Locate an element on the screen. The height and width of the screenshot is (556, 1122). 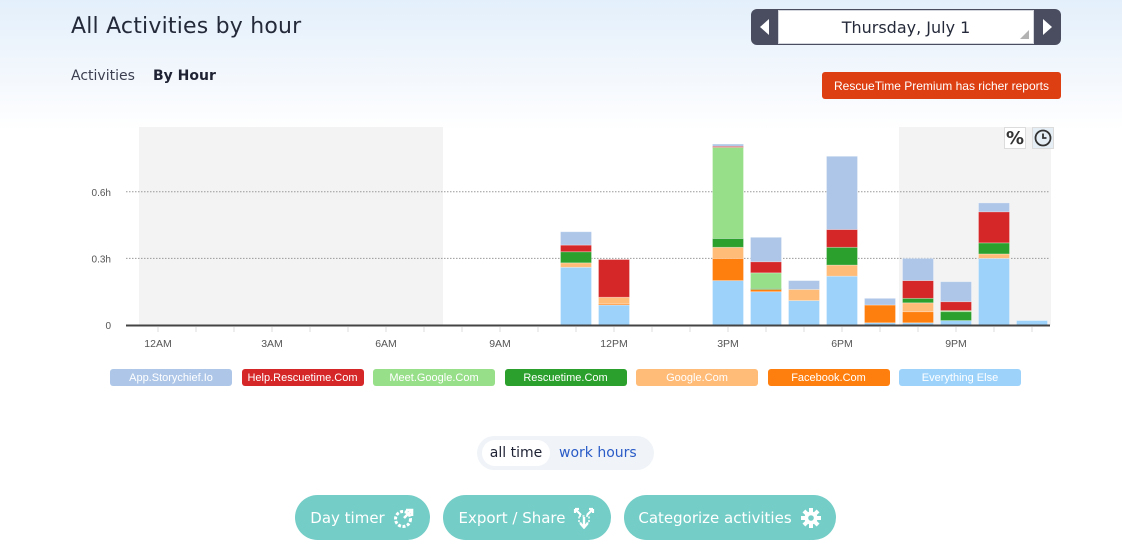
legend-item-facebook-com: Facebook.Com is located at coordinates (828, 377).